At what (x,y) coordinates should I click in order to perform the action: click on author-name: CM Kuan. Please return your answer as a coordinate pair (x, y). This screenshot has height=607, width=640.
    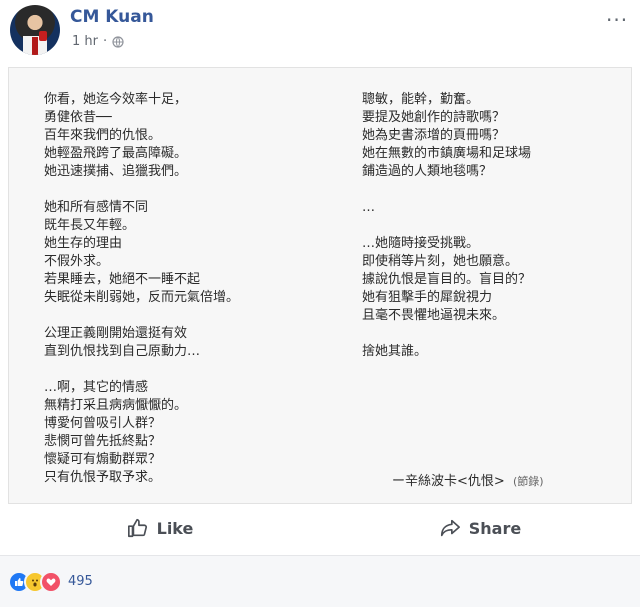
    Looking at the image, I should click on (112, 17).